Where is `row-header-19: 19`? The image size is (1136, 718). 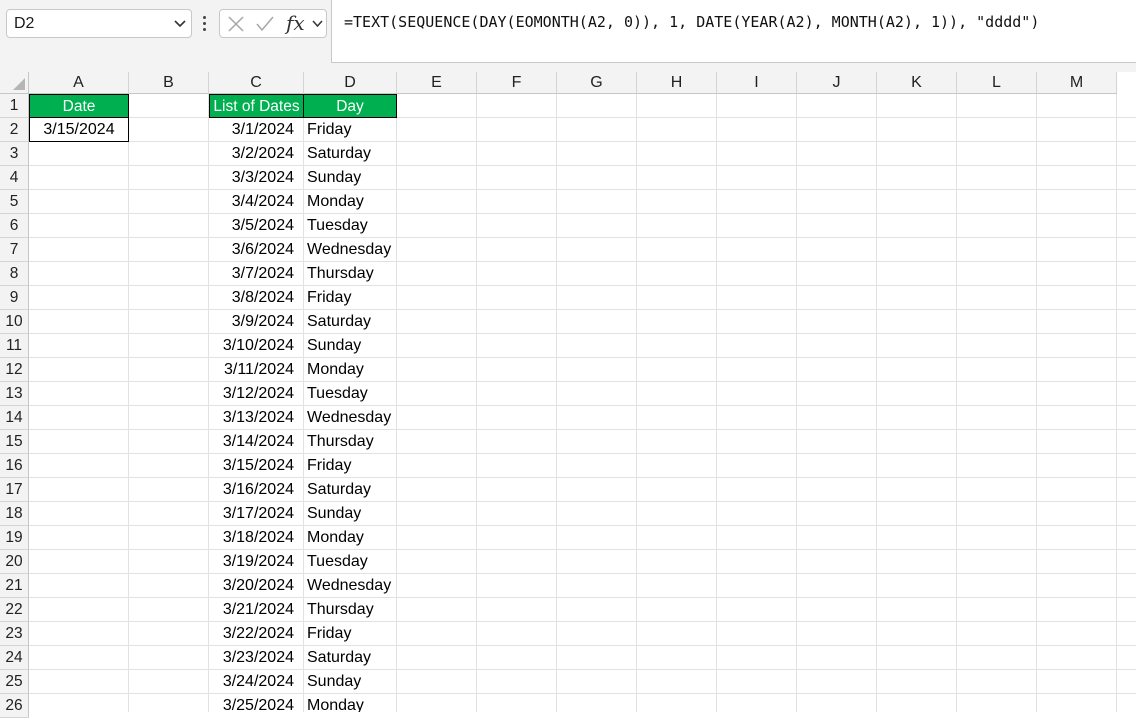
row-header-19: 19 is located at coordinates (14, 538).